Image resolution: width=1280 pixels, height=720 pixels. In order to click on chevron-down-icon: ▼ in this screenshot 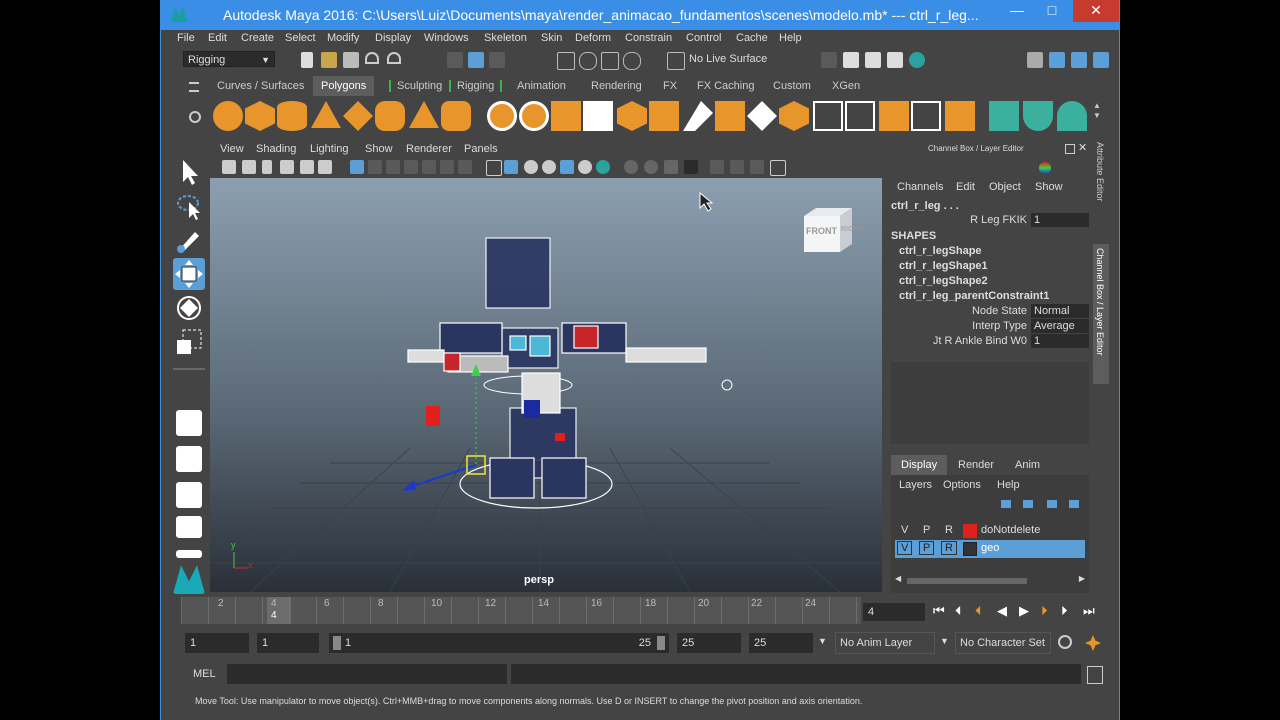, I will do `click(822, 641)`.